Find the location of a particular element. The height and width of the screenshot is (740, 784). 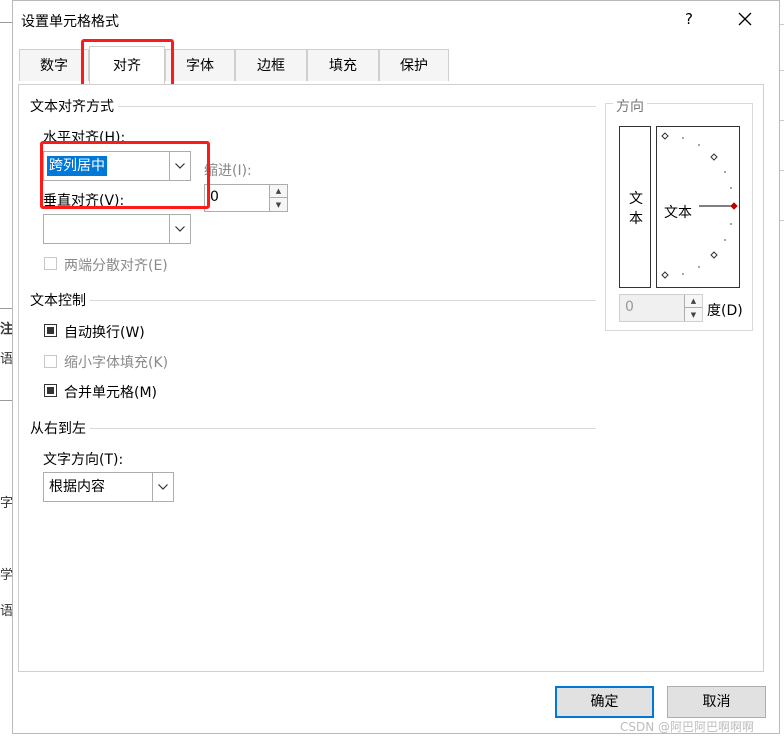

shrink-to-fit-checkbox is located at coordinates (50, 361).